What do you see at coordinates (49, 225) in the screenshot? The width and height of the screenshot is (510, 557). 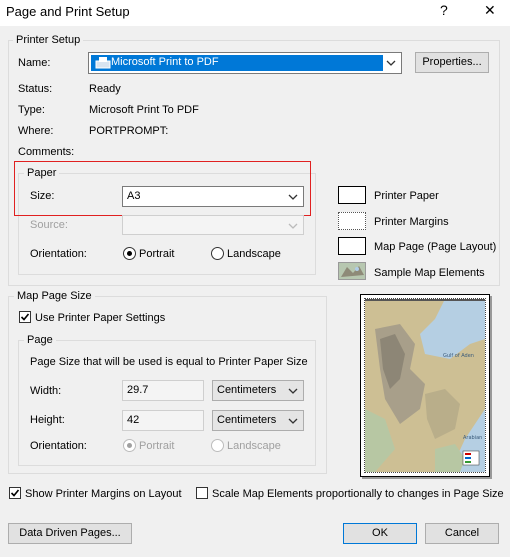 I see `paper-source-label: Source:` at bounding box center [49, 225].